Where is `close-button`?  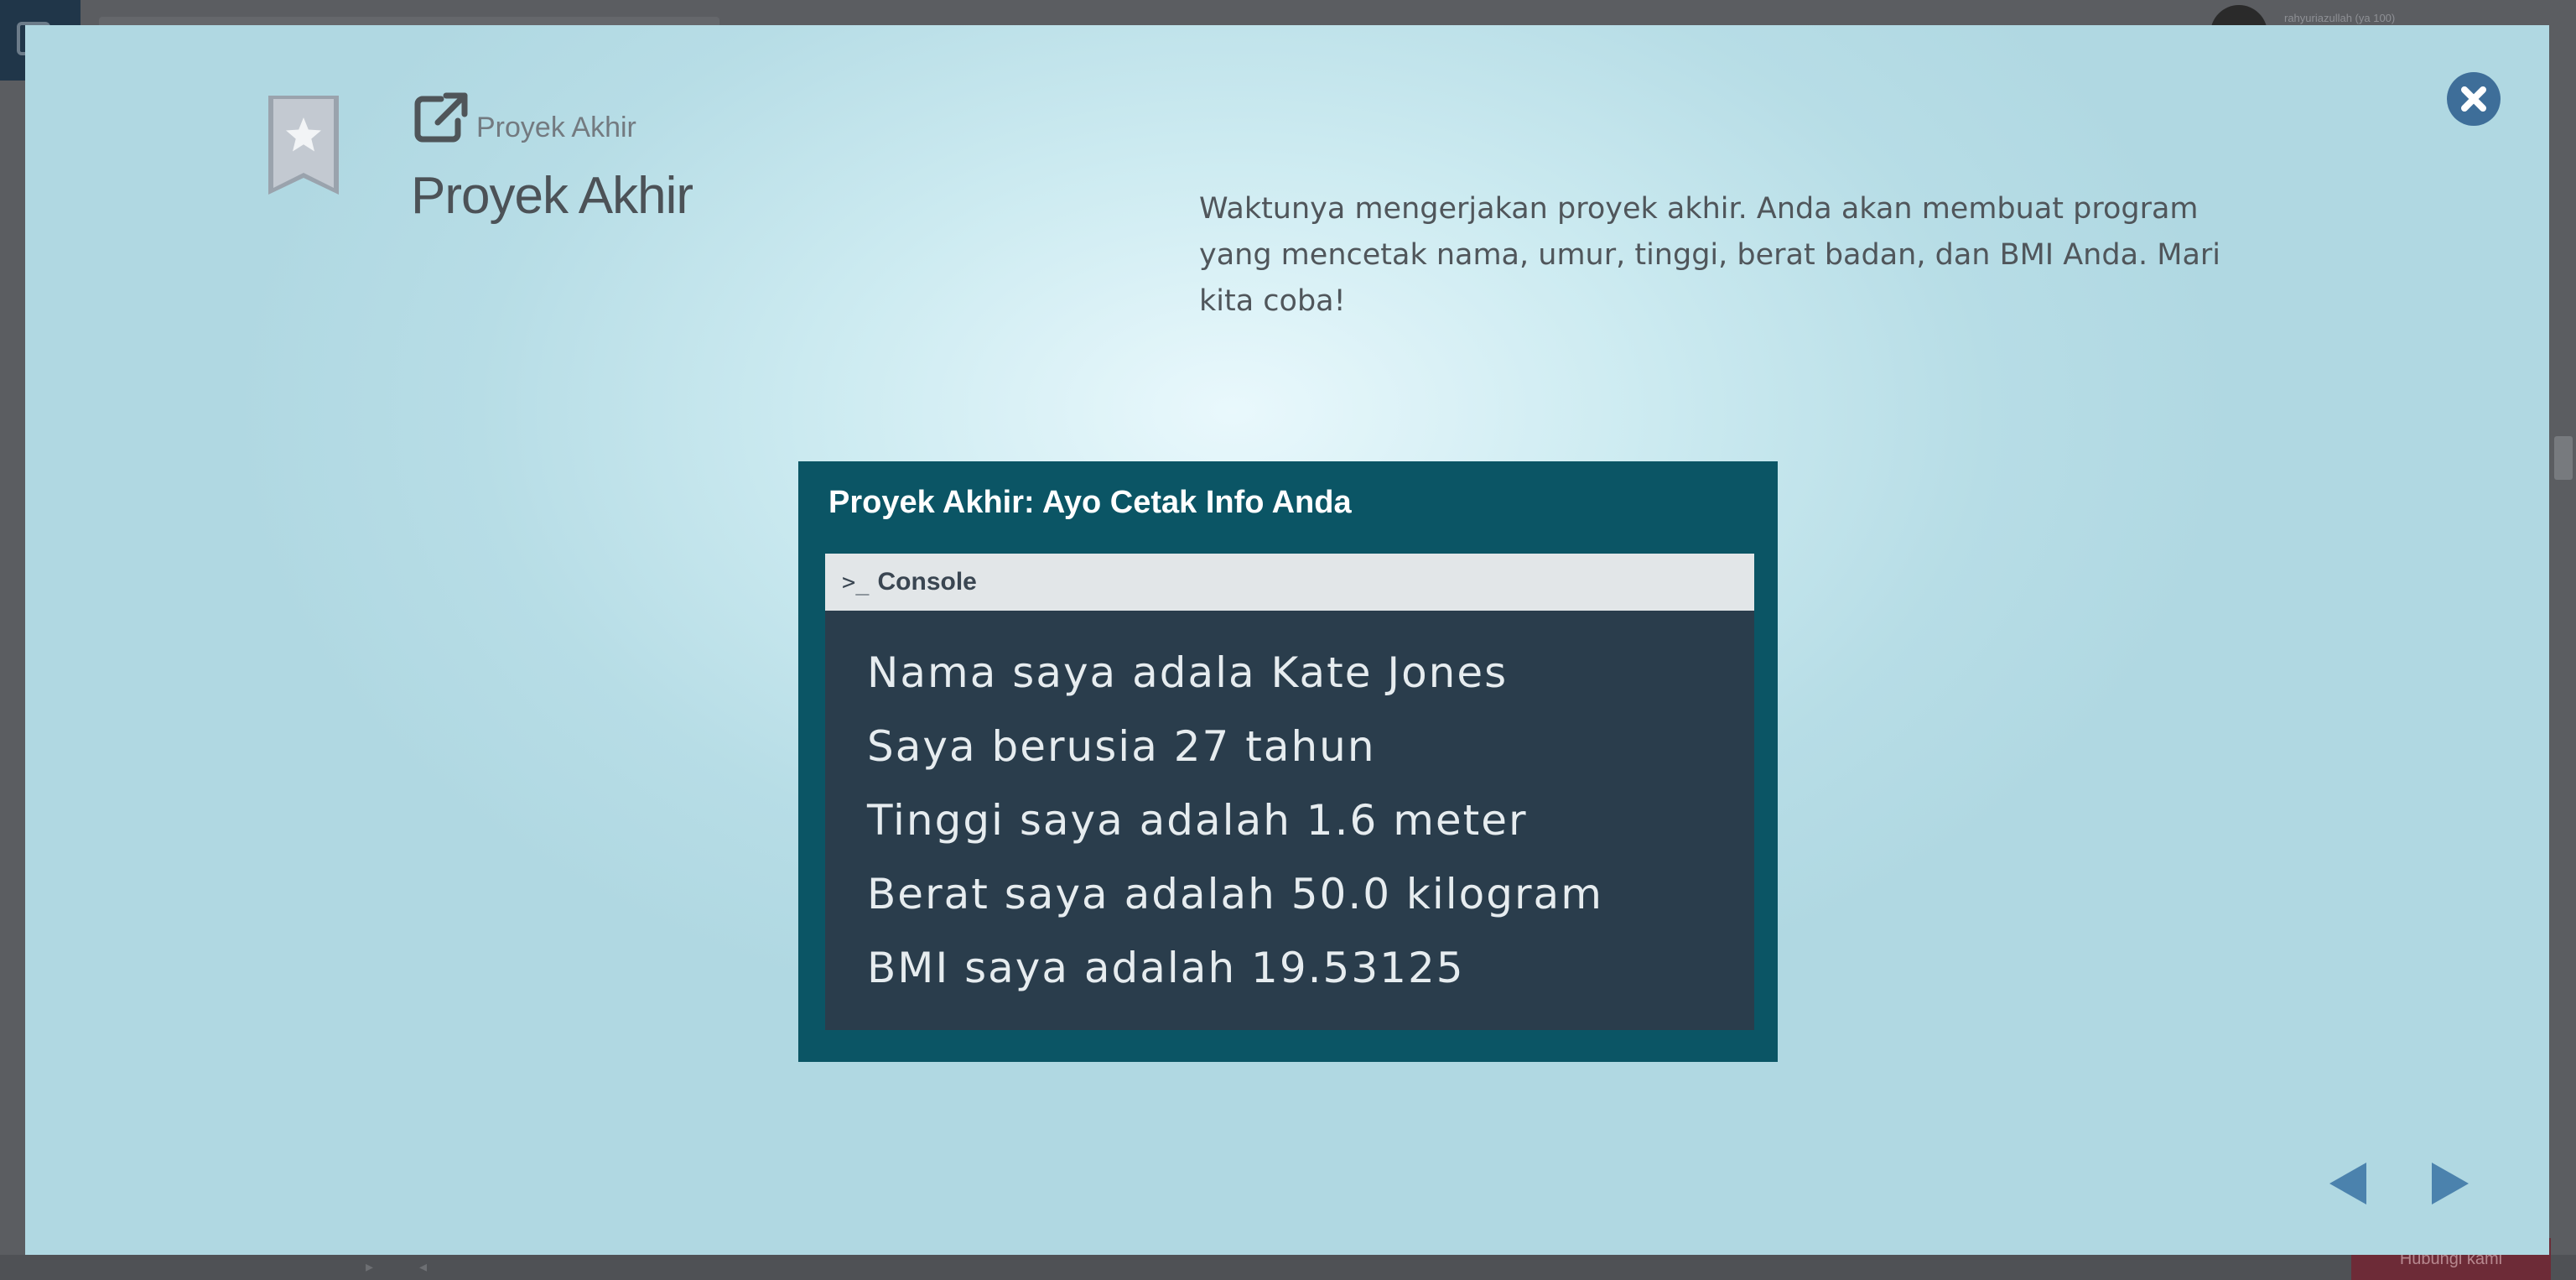
close-button is located at coordinates (2474, 99).